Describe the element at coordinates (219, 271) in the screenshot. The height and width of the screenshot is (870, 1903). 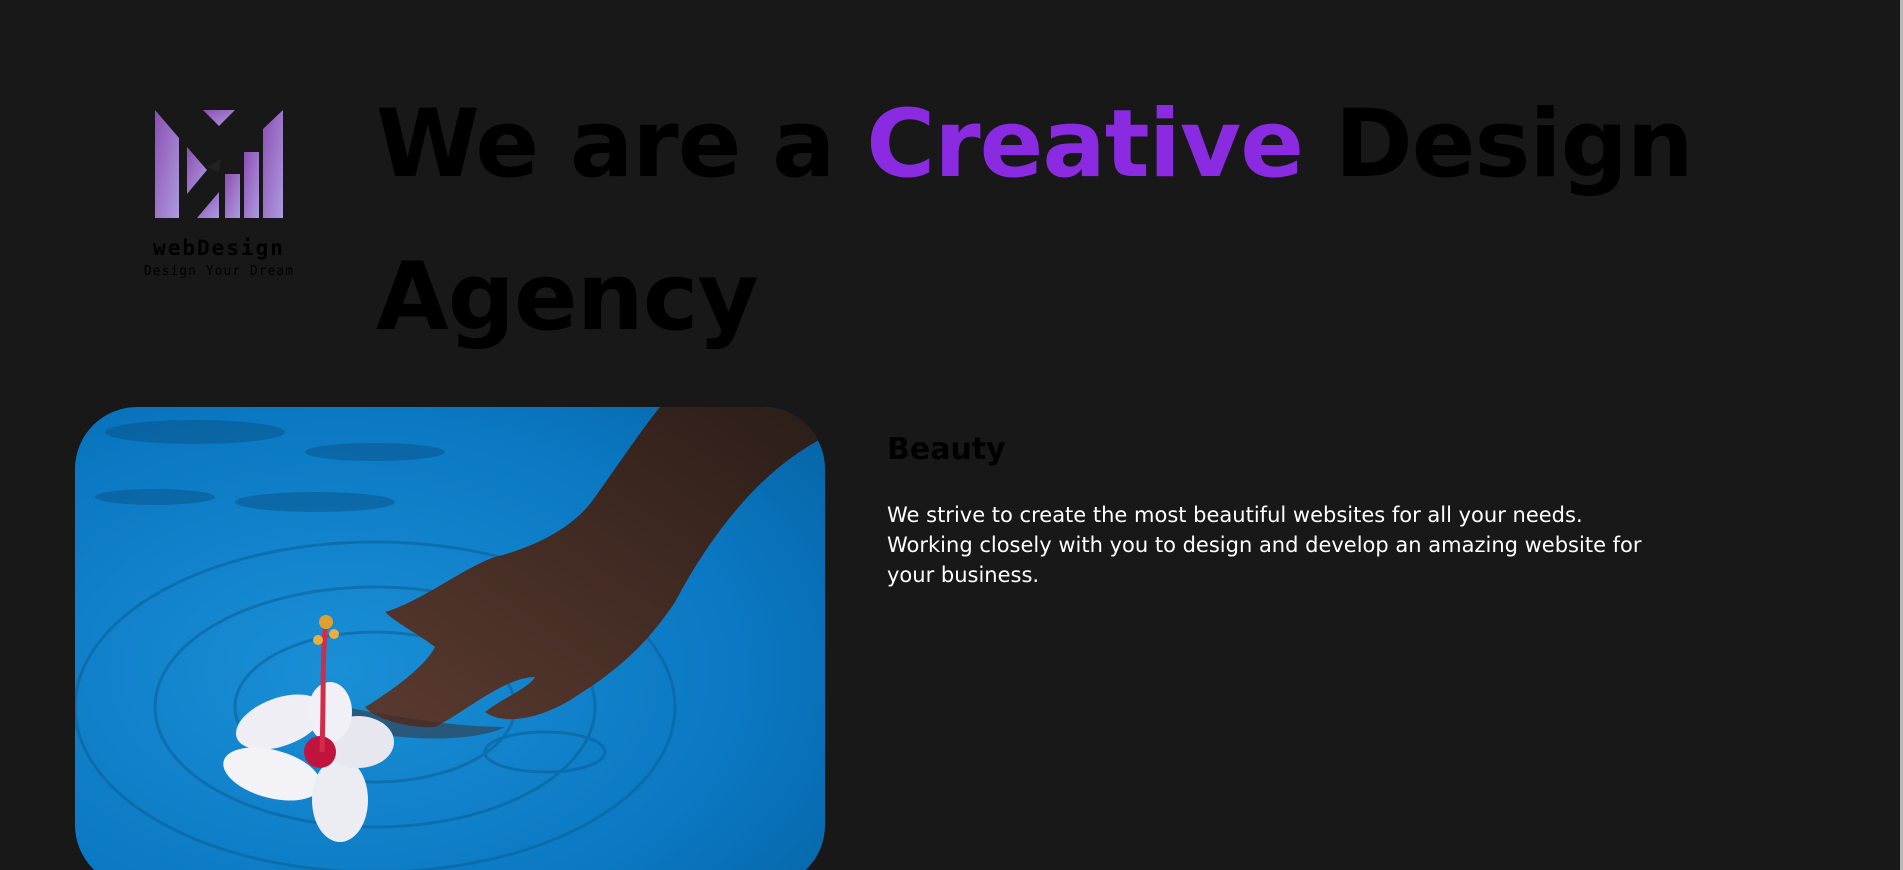
I see `brand-tagline: Design Your Dream` at that location.